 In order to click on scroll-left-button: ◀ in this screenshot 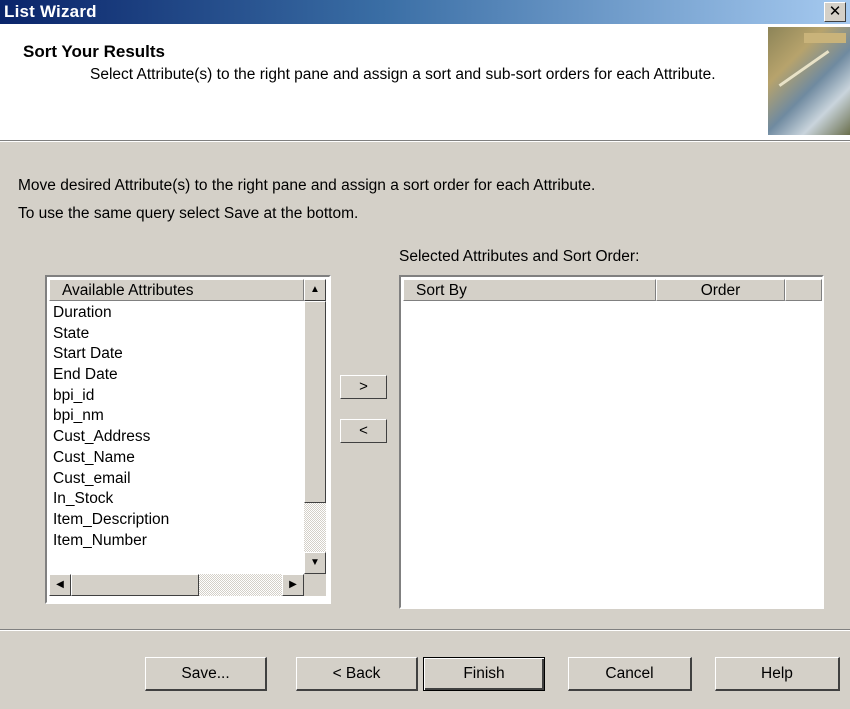, I will do `click(60, 585)`.